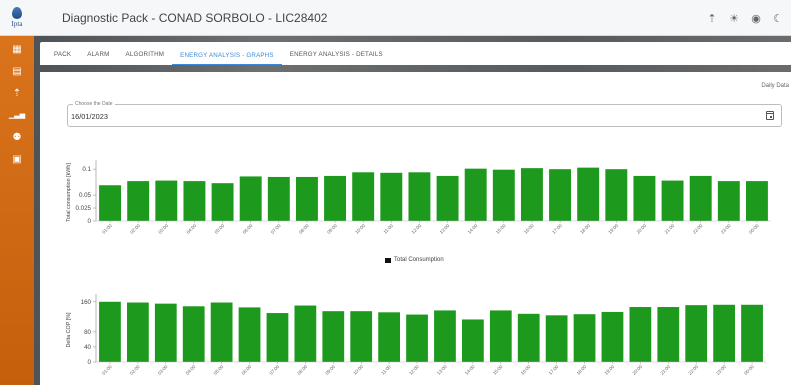 The height and width of the screenshot is (385, 791). What do you see at coordinates (17, 18) in the screenshot?
I see `app-logo: Ipta` at bounding box center [17, 18].